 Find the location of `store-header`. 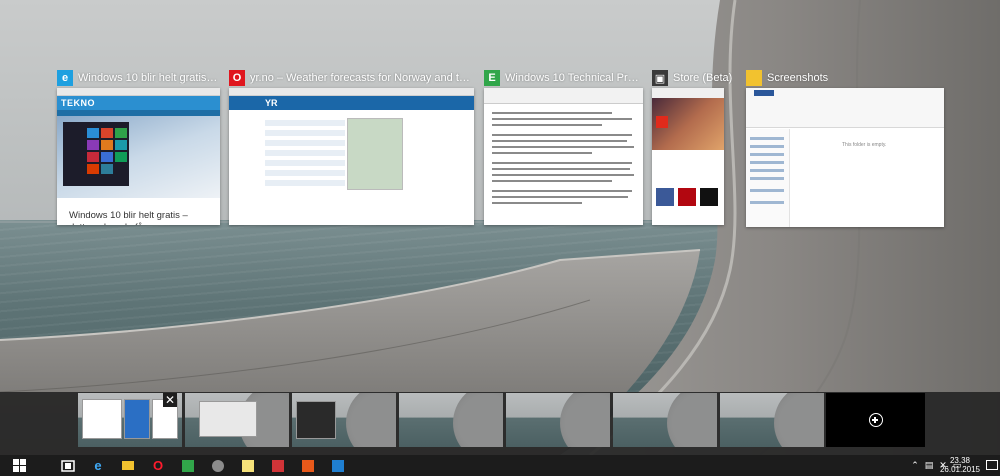

store-header is located at coordinates (688, 93).